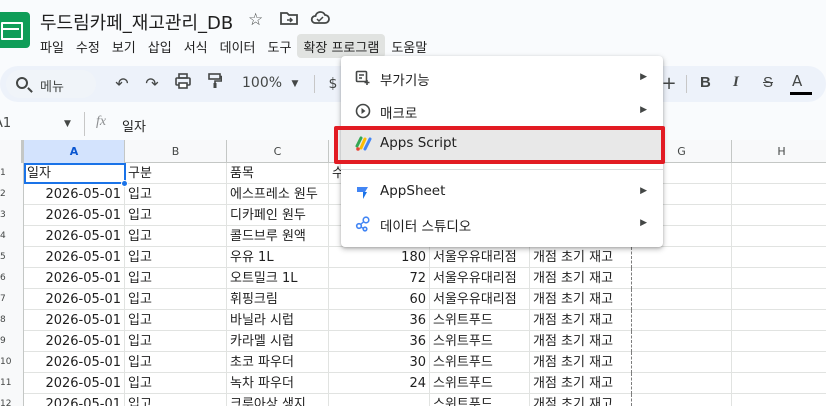 The image size is (826, 406). What do you see at coordinates (409, 46) in the screenshot?
I see `menu-help: 도움말` at bounding box center [409, 46].